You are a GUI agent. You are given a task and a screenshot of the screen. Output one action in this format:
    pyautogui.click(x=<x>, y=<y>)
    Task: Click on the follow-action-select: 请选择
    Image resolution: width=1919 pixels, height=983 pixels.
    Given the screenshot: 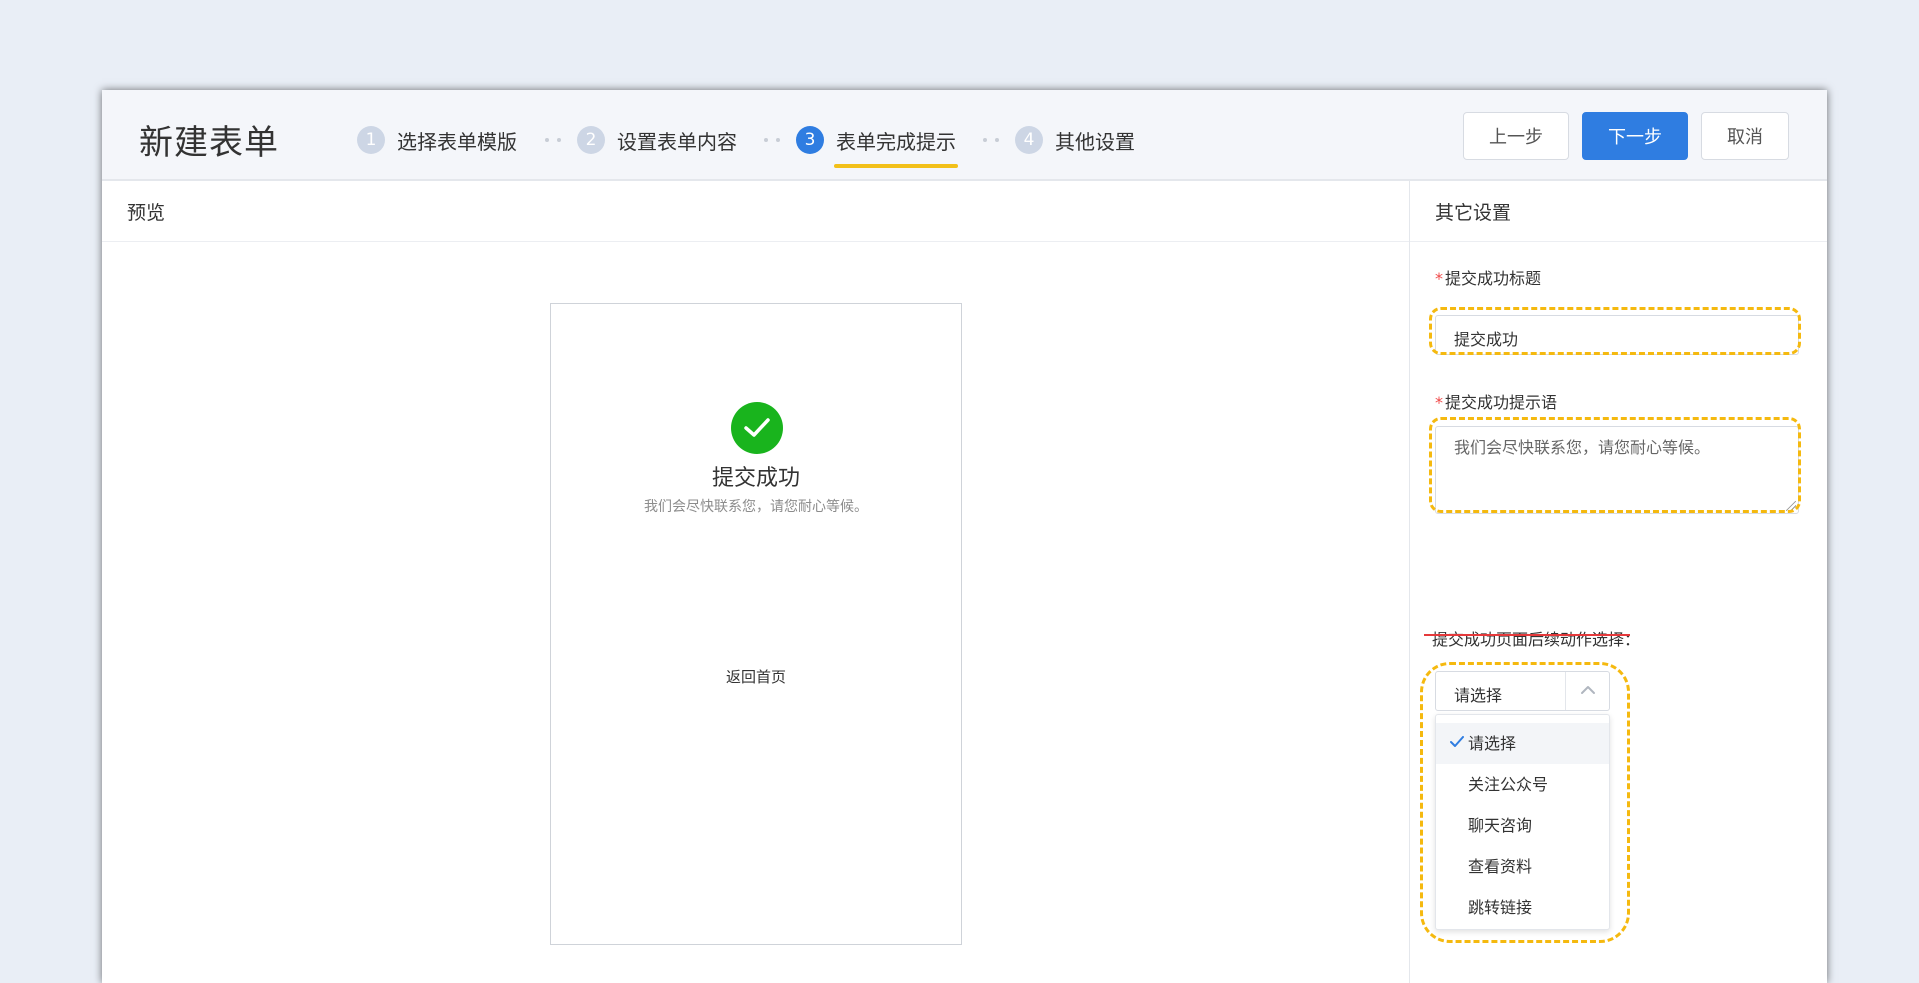 What is the action you would take?
    pyautogui.click(x=1522, y=691)
    